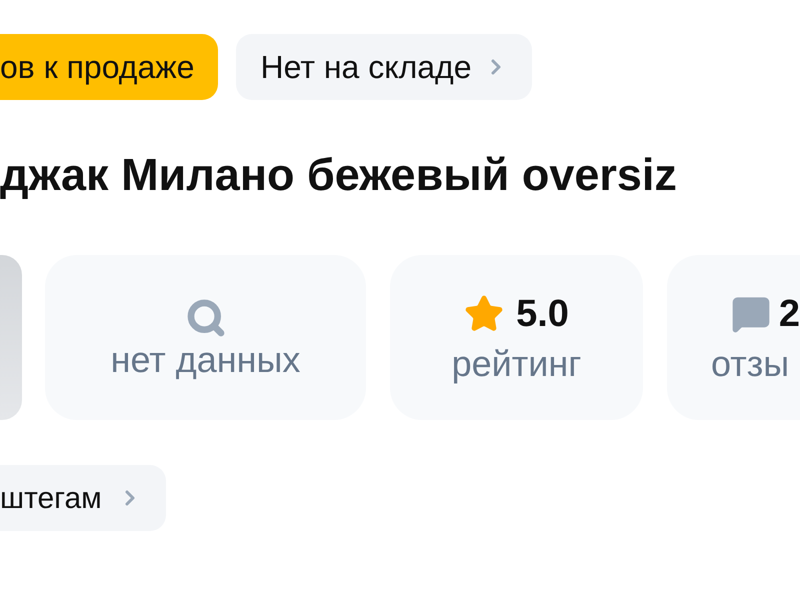  What do you see at coordinates (83, 498) in the screenshot?
I see `hashtags-link: штегам` at bounding box center [83, 498].